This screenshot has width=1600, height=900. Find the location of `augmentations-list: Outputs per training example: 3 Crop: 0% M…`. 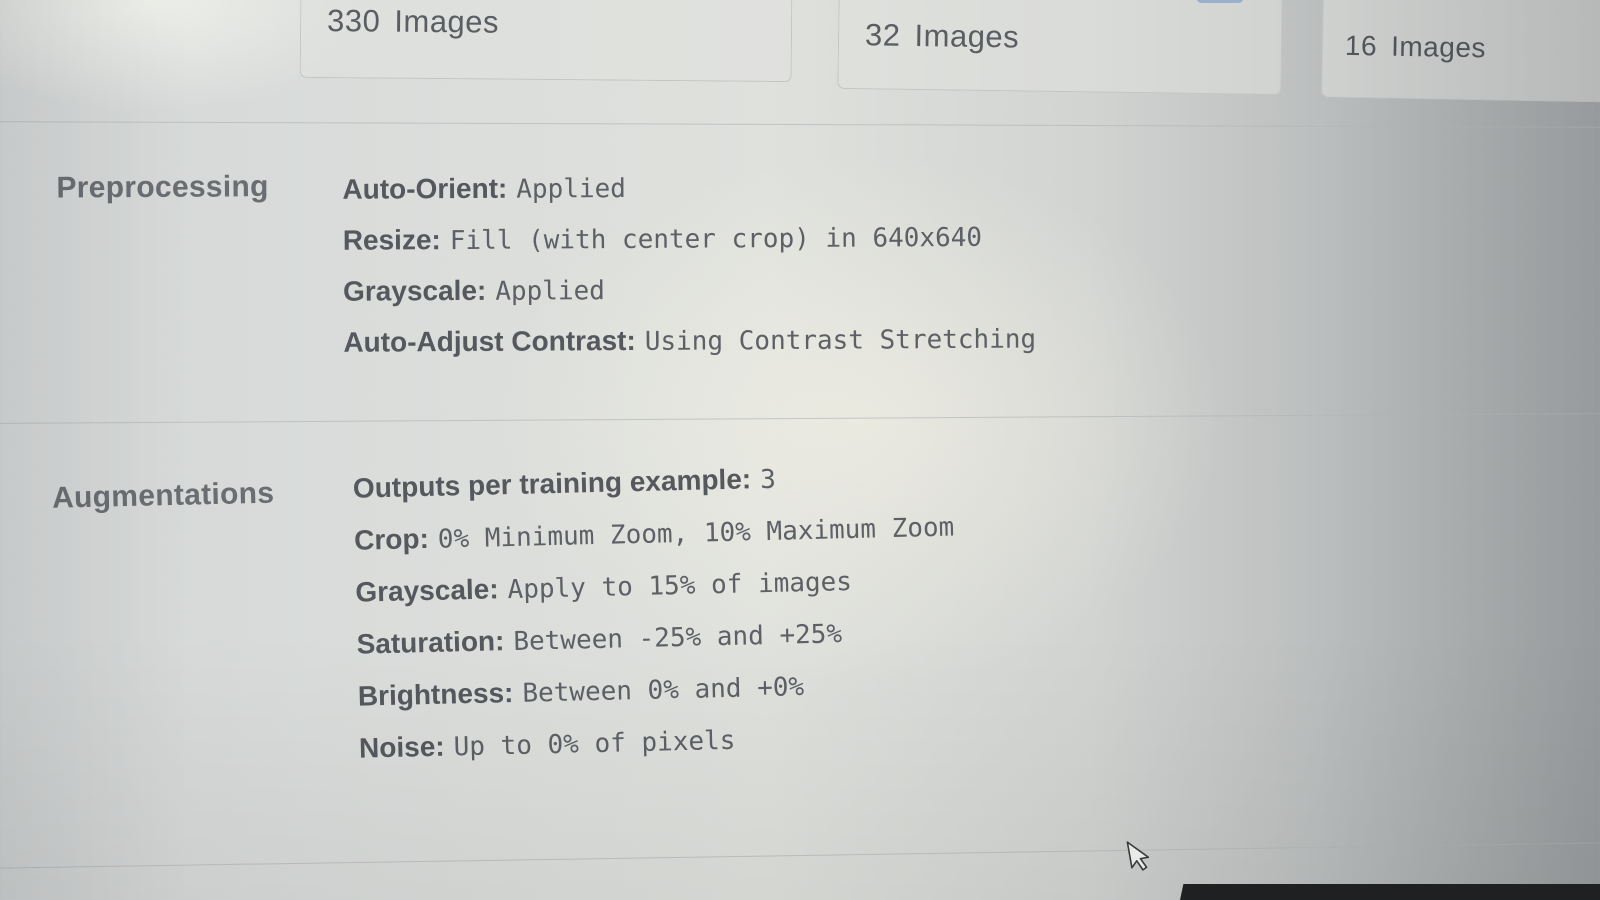

augmentations-list: Outputs per training example: 3 Crop: 0% M… is located at coordinates (655, 618).